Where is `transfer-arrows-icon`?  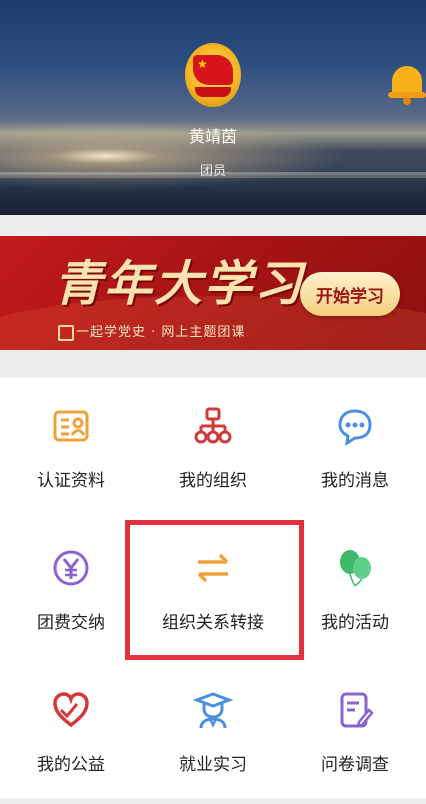
transfer-arrows-icon is located at coordinates (213, 568).